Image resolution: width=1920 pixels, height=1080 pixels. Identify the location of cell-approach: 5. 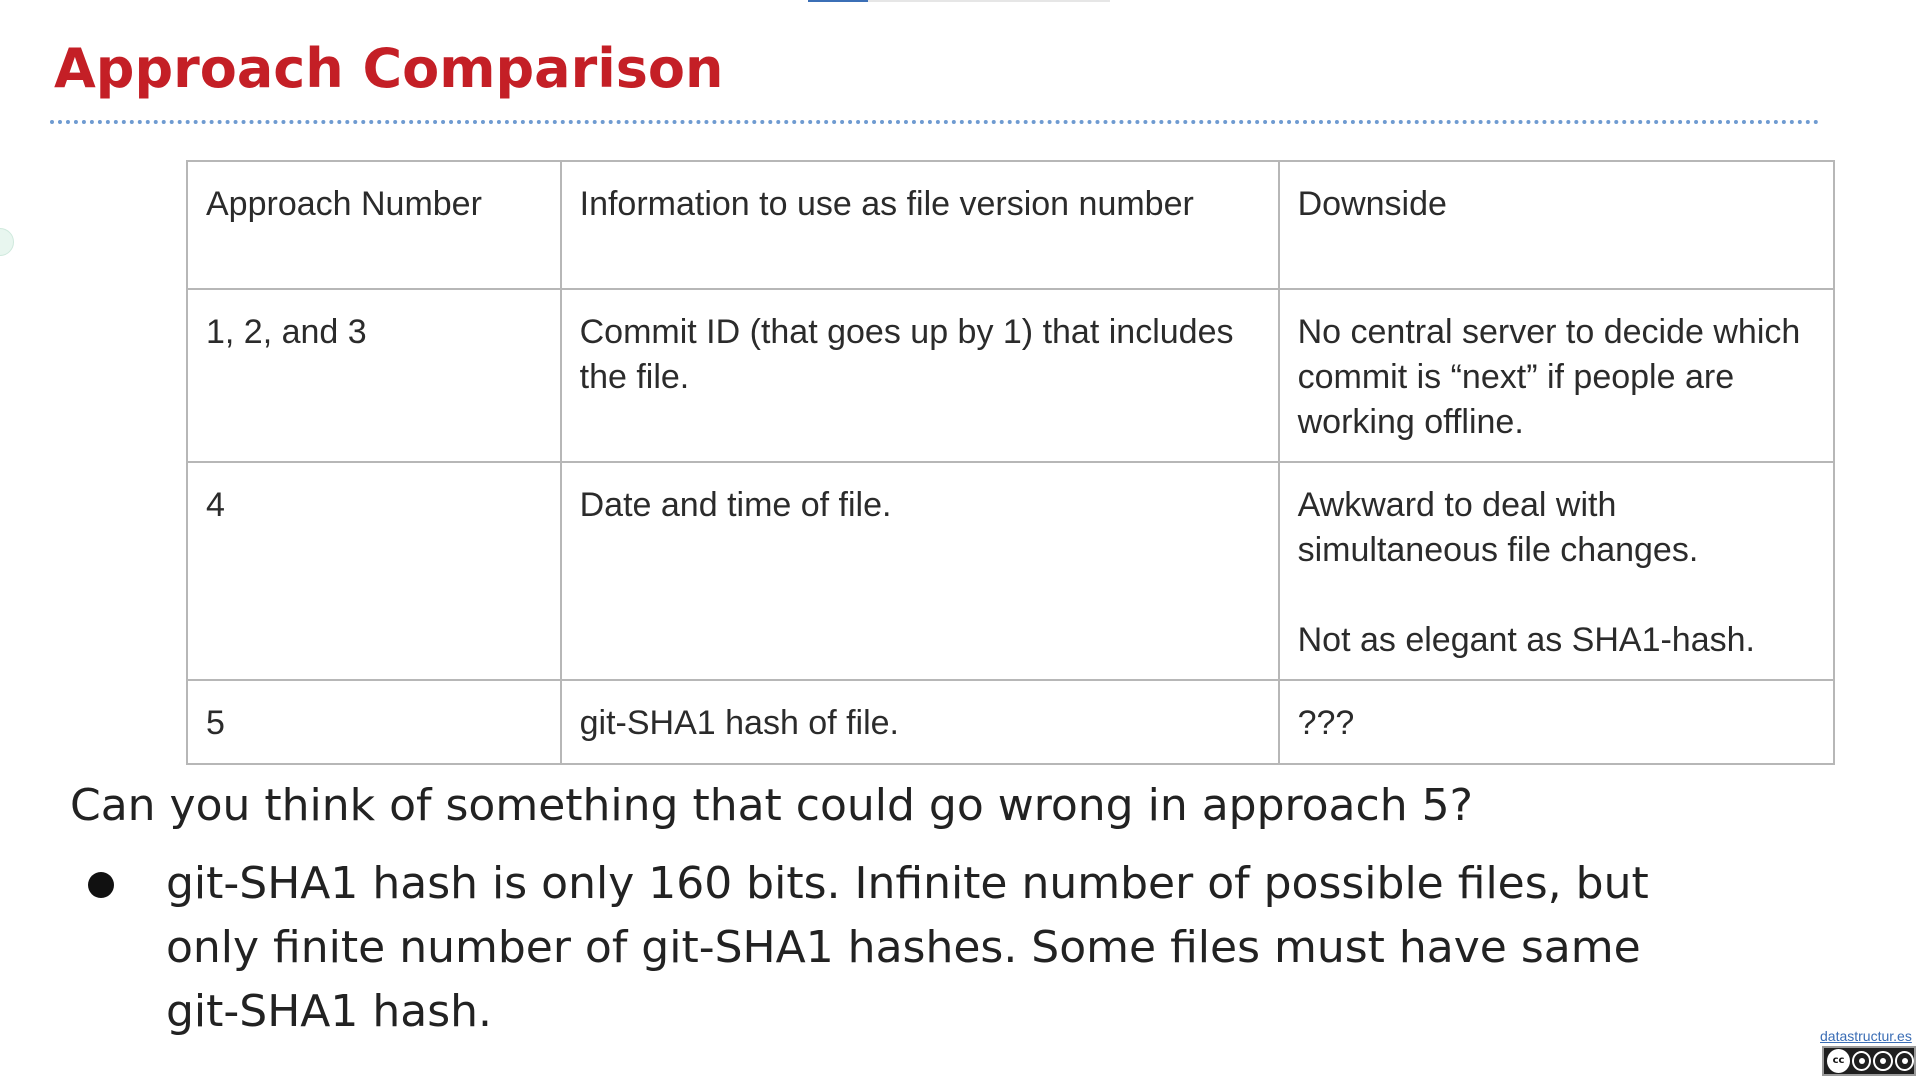
(374, 722).